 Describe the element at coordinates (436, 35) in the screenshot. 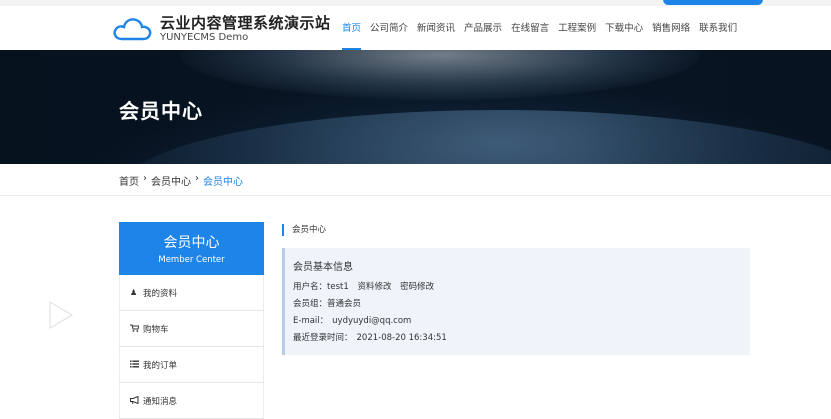

I see `nav-item-news: 新闻资讯` at that location.